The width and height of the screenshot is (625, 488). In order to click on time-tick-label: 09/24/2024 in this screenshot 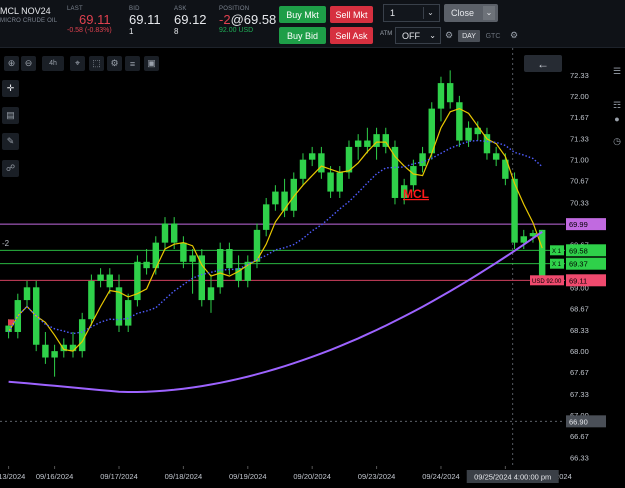, I will do `click(441, 476)`.